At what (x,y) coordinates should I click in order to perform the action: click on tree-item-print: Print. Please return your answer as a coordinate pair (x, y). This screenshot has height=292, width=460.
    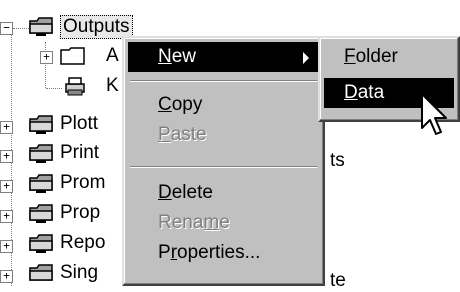
    Looking at the image, I should click on (79, 153).